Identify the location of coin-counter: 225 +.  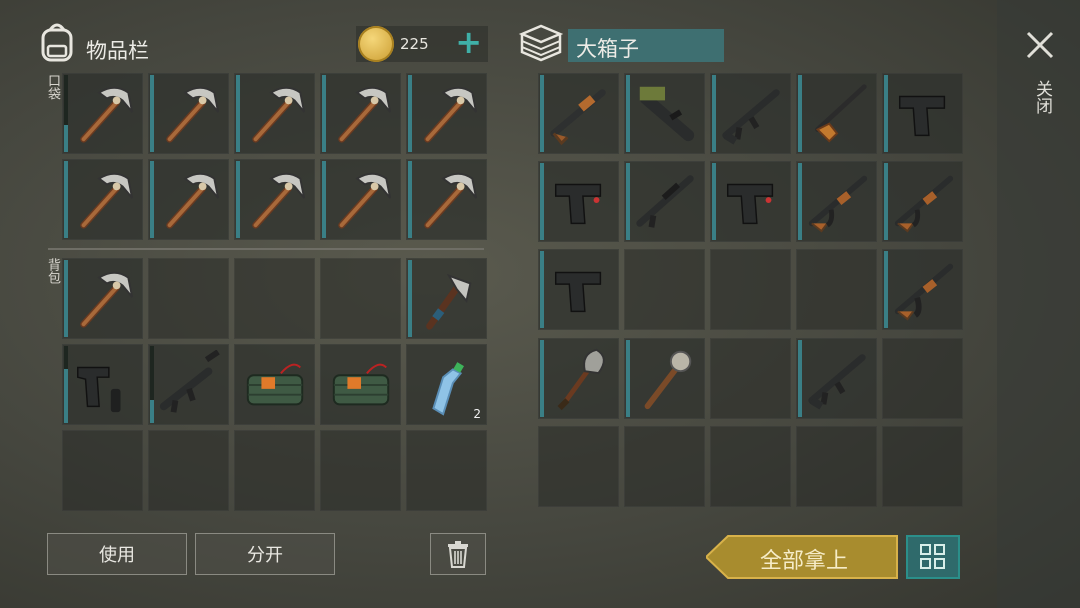
(422, 43).